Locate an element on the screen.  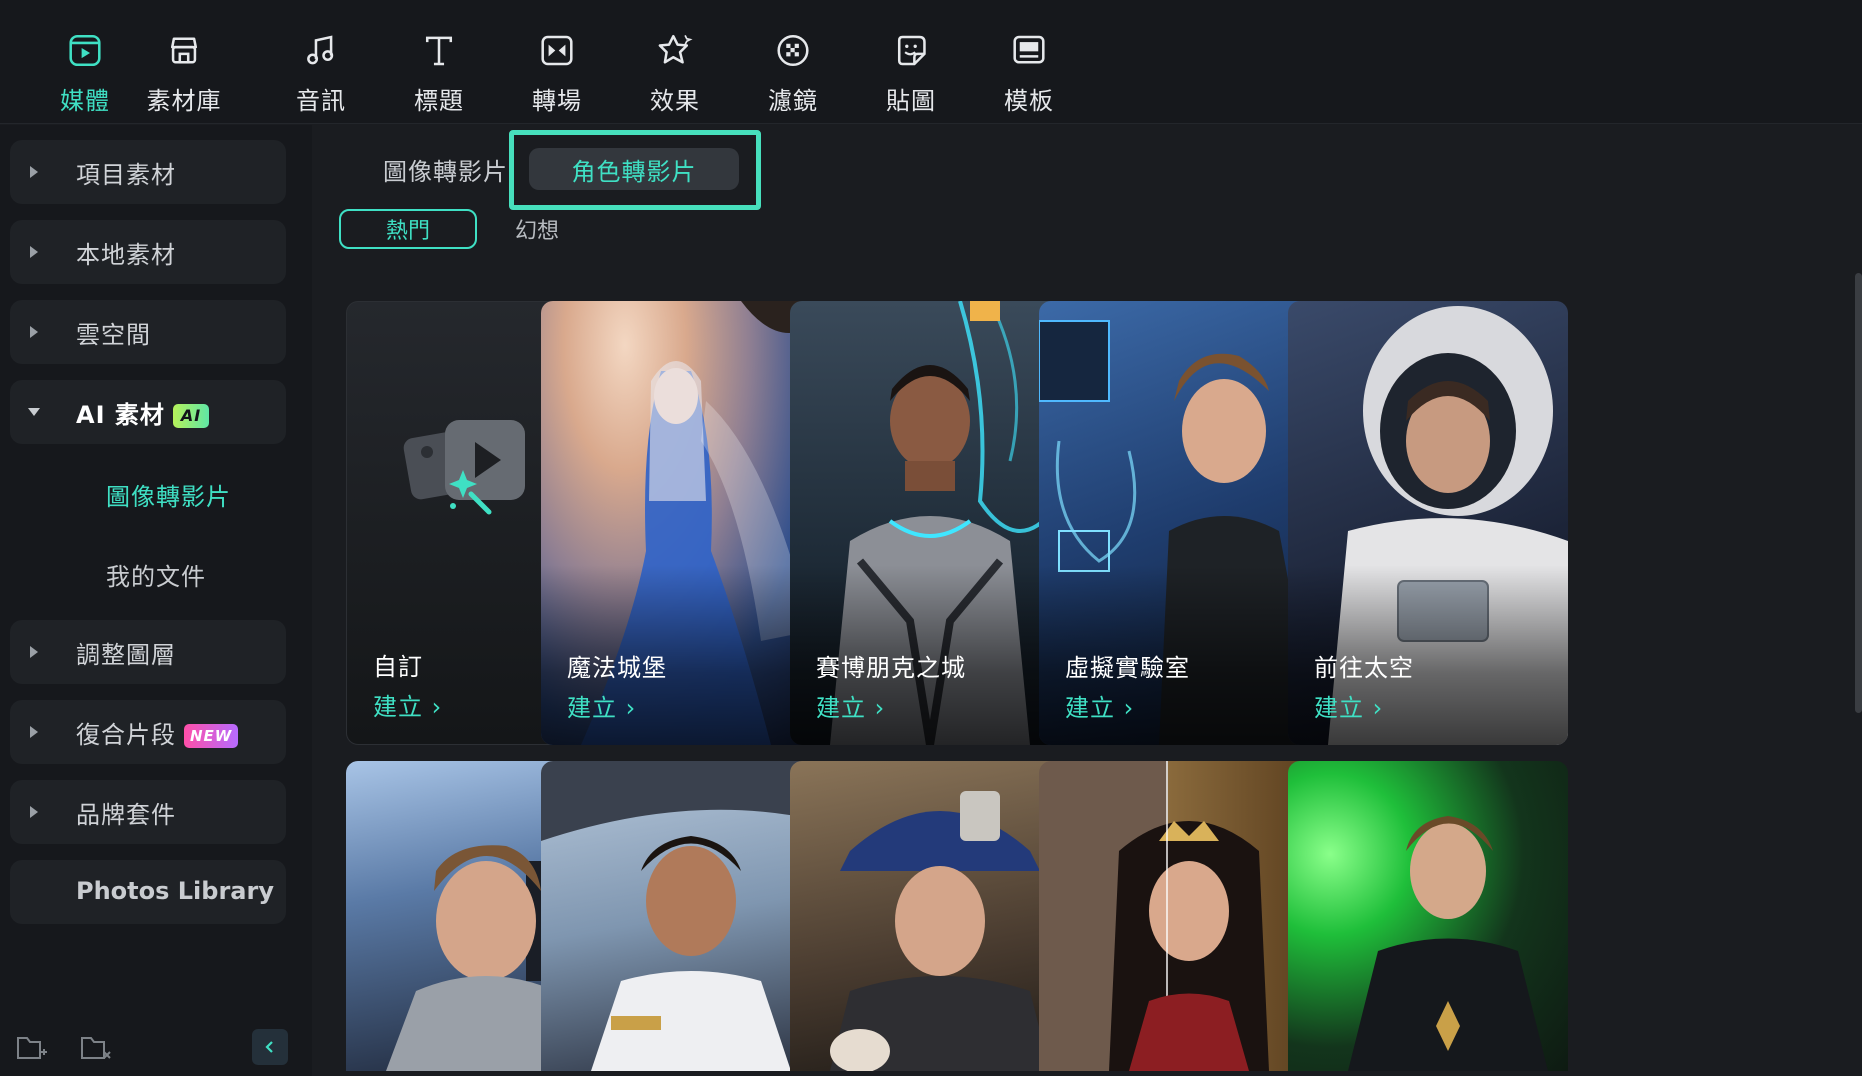
transition-icon is located at coordinates (557, 50).